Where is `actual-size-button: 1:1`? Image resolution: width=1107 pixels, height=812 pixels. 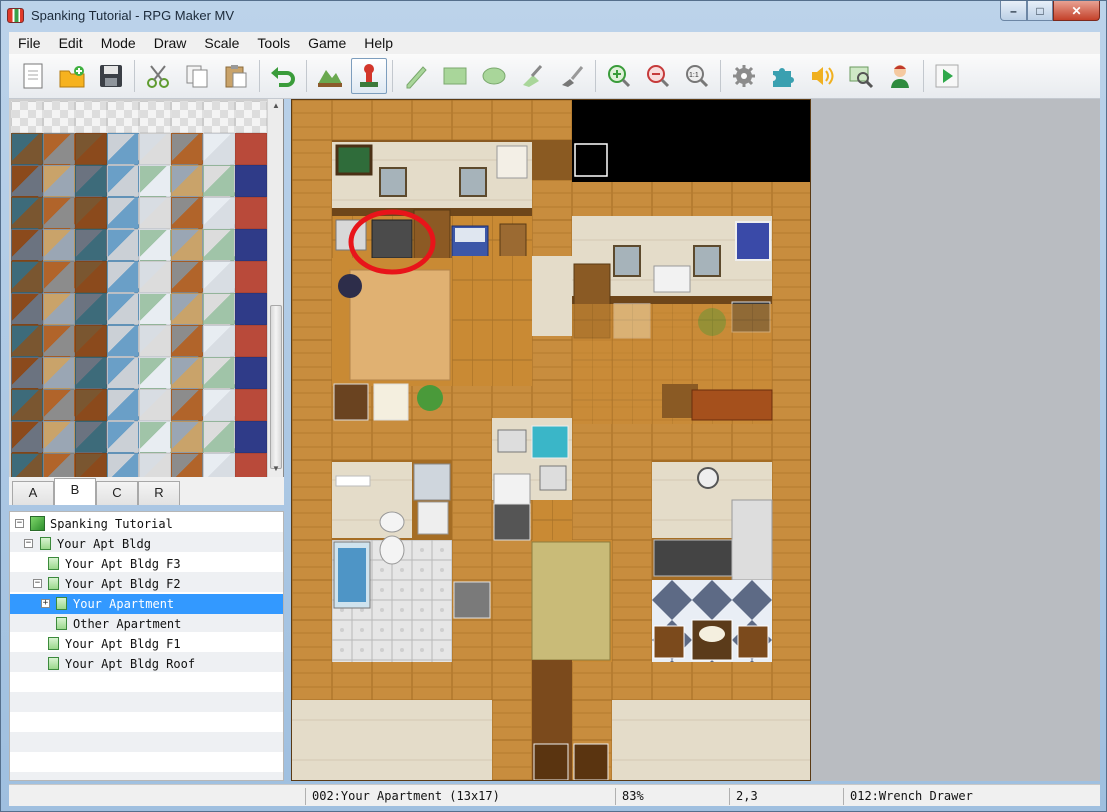
actual-size-button: 1:1 is located at coordinates (697, 76).